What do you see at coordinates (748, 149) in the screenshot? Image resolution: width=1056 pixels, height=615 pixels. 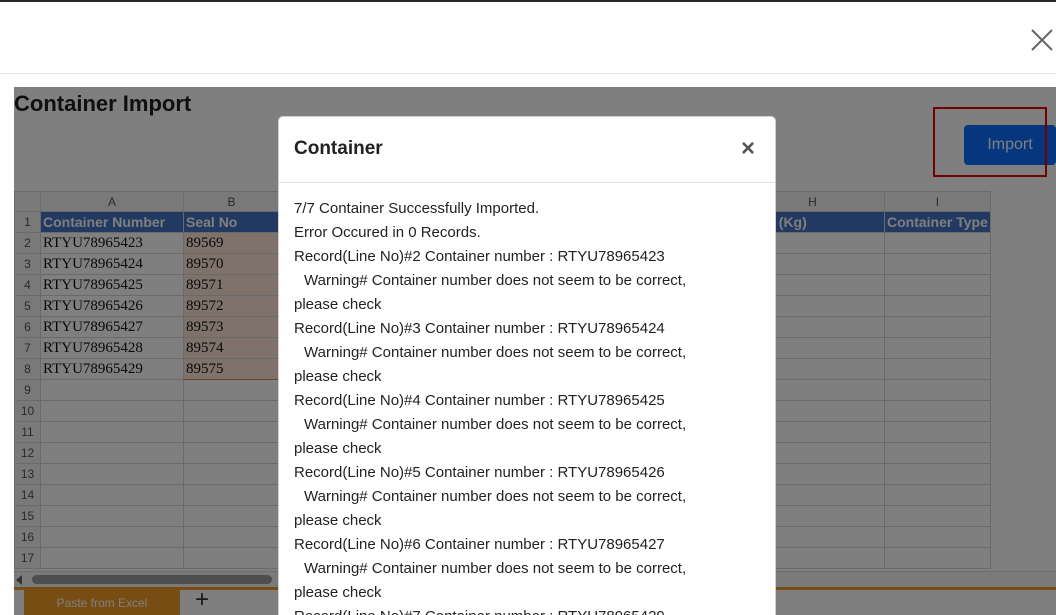 I see `dialog-close-icon: ×` at bounding box center [748, 149].